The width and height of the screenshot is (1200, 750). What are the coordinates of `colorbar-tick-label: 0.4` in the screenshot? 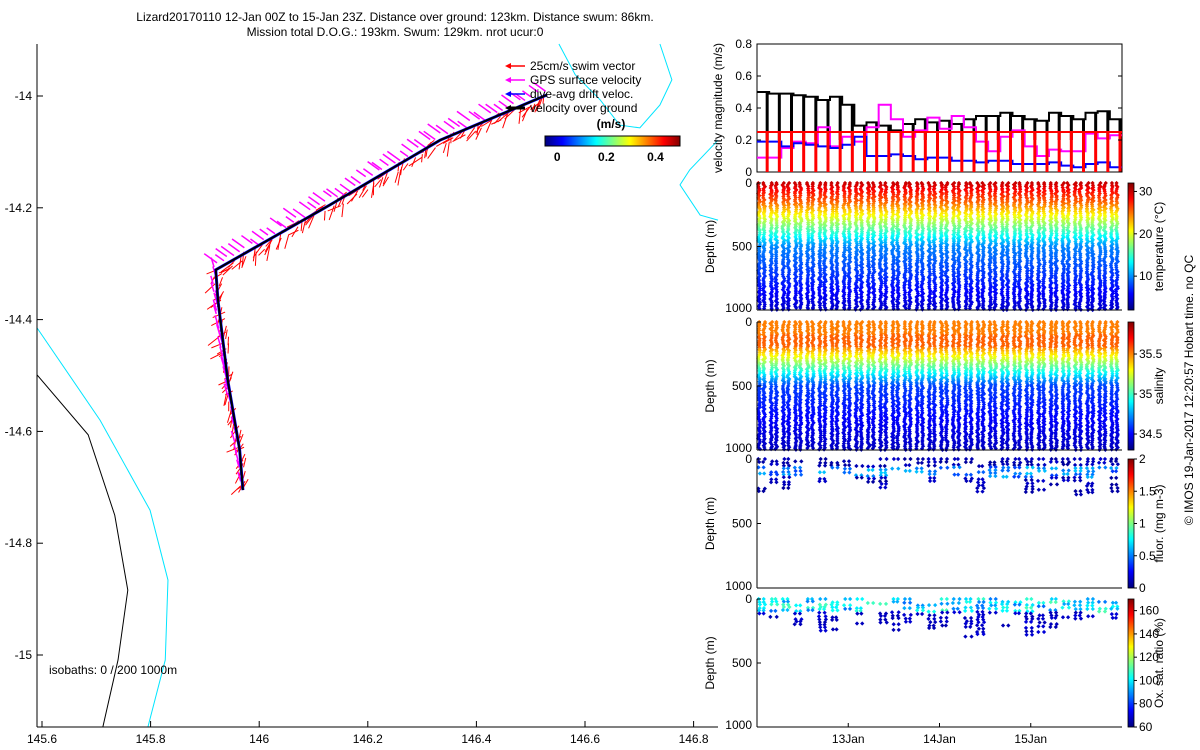 It's located at (655, 157).